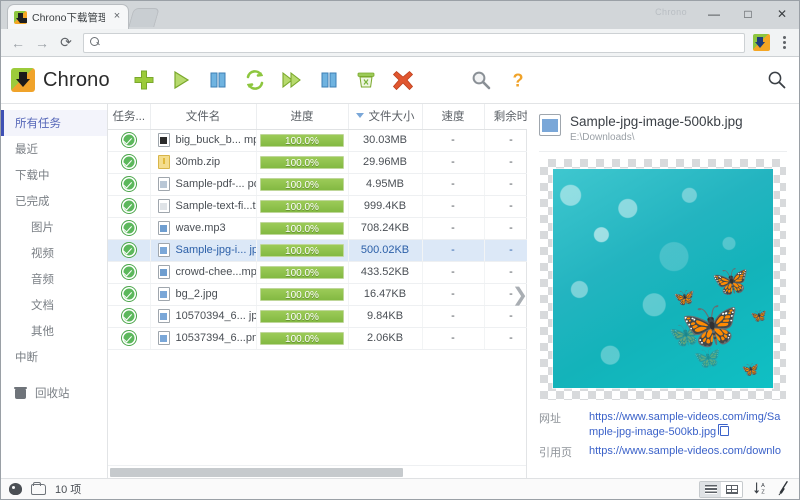 The height and width of the screenshot is (500, 800). I want to click on column-header-3: 文件大小, so click(385, 117).